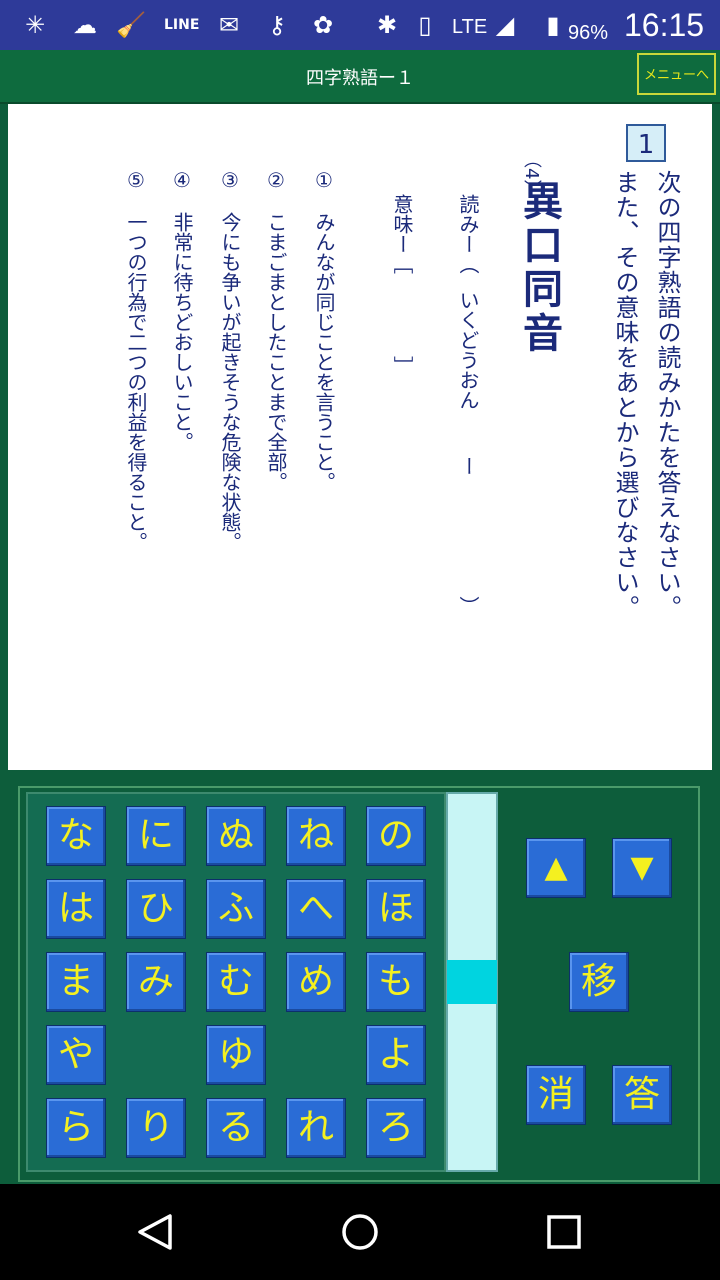 This screenshot has width=720, height=1280. Describe the element at coordinates (236, 1055) in the screenshot. I see `key-yu: ゆ` at that location.